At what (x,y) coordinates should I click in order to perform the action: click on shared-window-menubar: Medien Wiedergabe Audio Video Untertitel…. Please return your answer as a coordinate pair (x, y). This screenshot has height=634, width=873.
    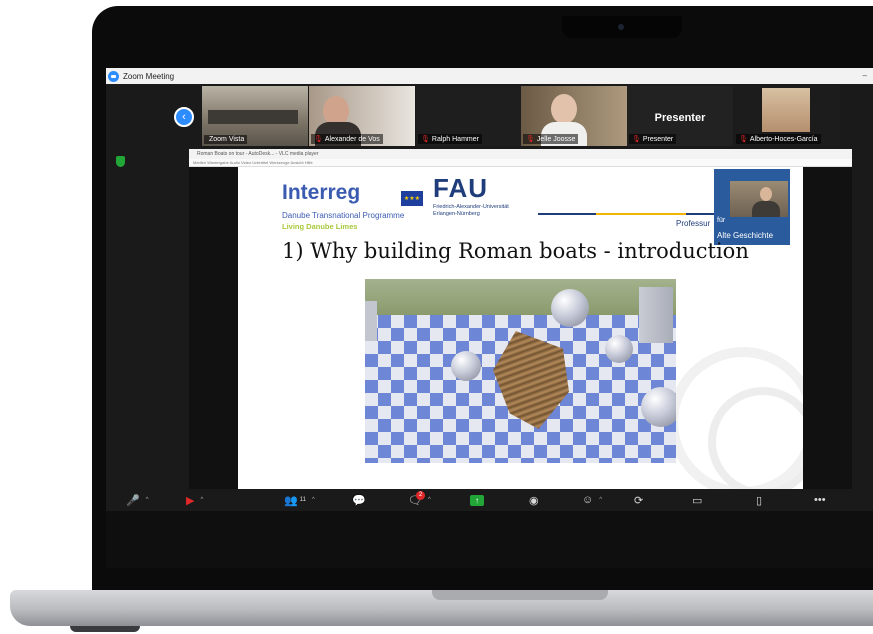
    Looking at the image, I should click on (520, 163).